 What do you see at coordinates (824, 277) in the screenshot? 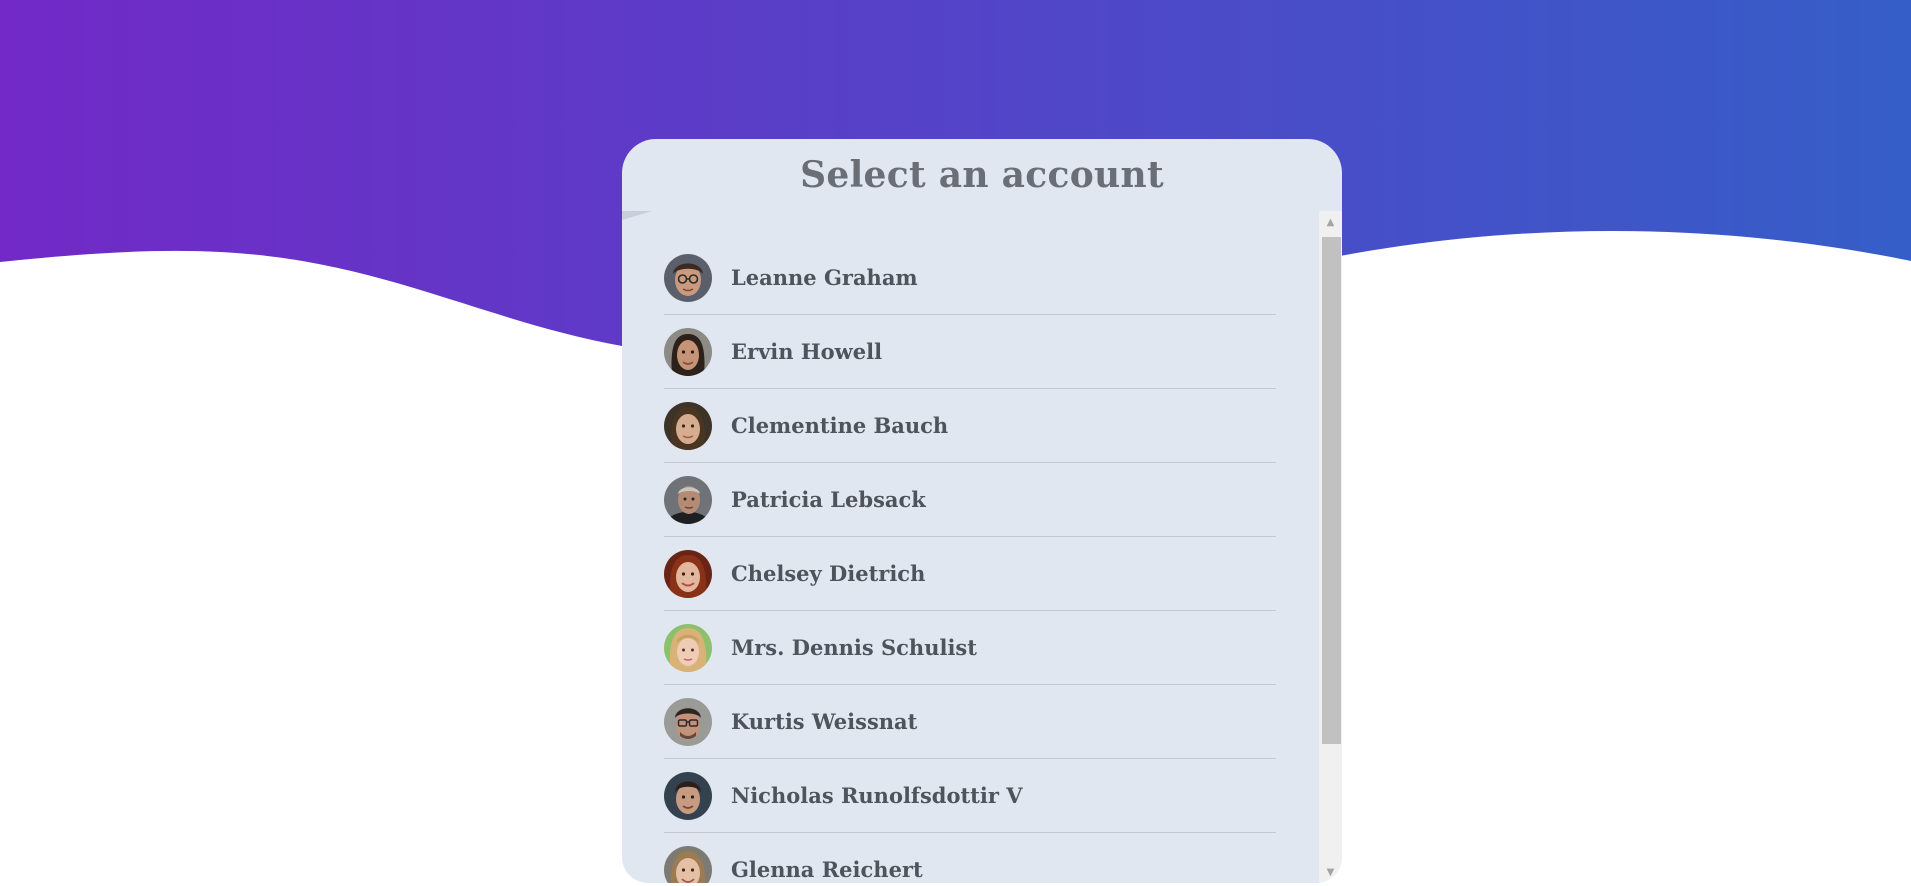
I see `account-name: Leanne Graham` at bounding box center [824, 277].